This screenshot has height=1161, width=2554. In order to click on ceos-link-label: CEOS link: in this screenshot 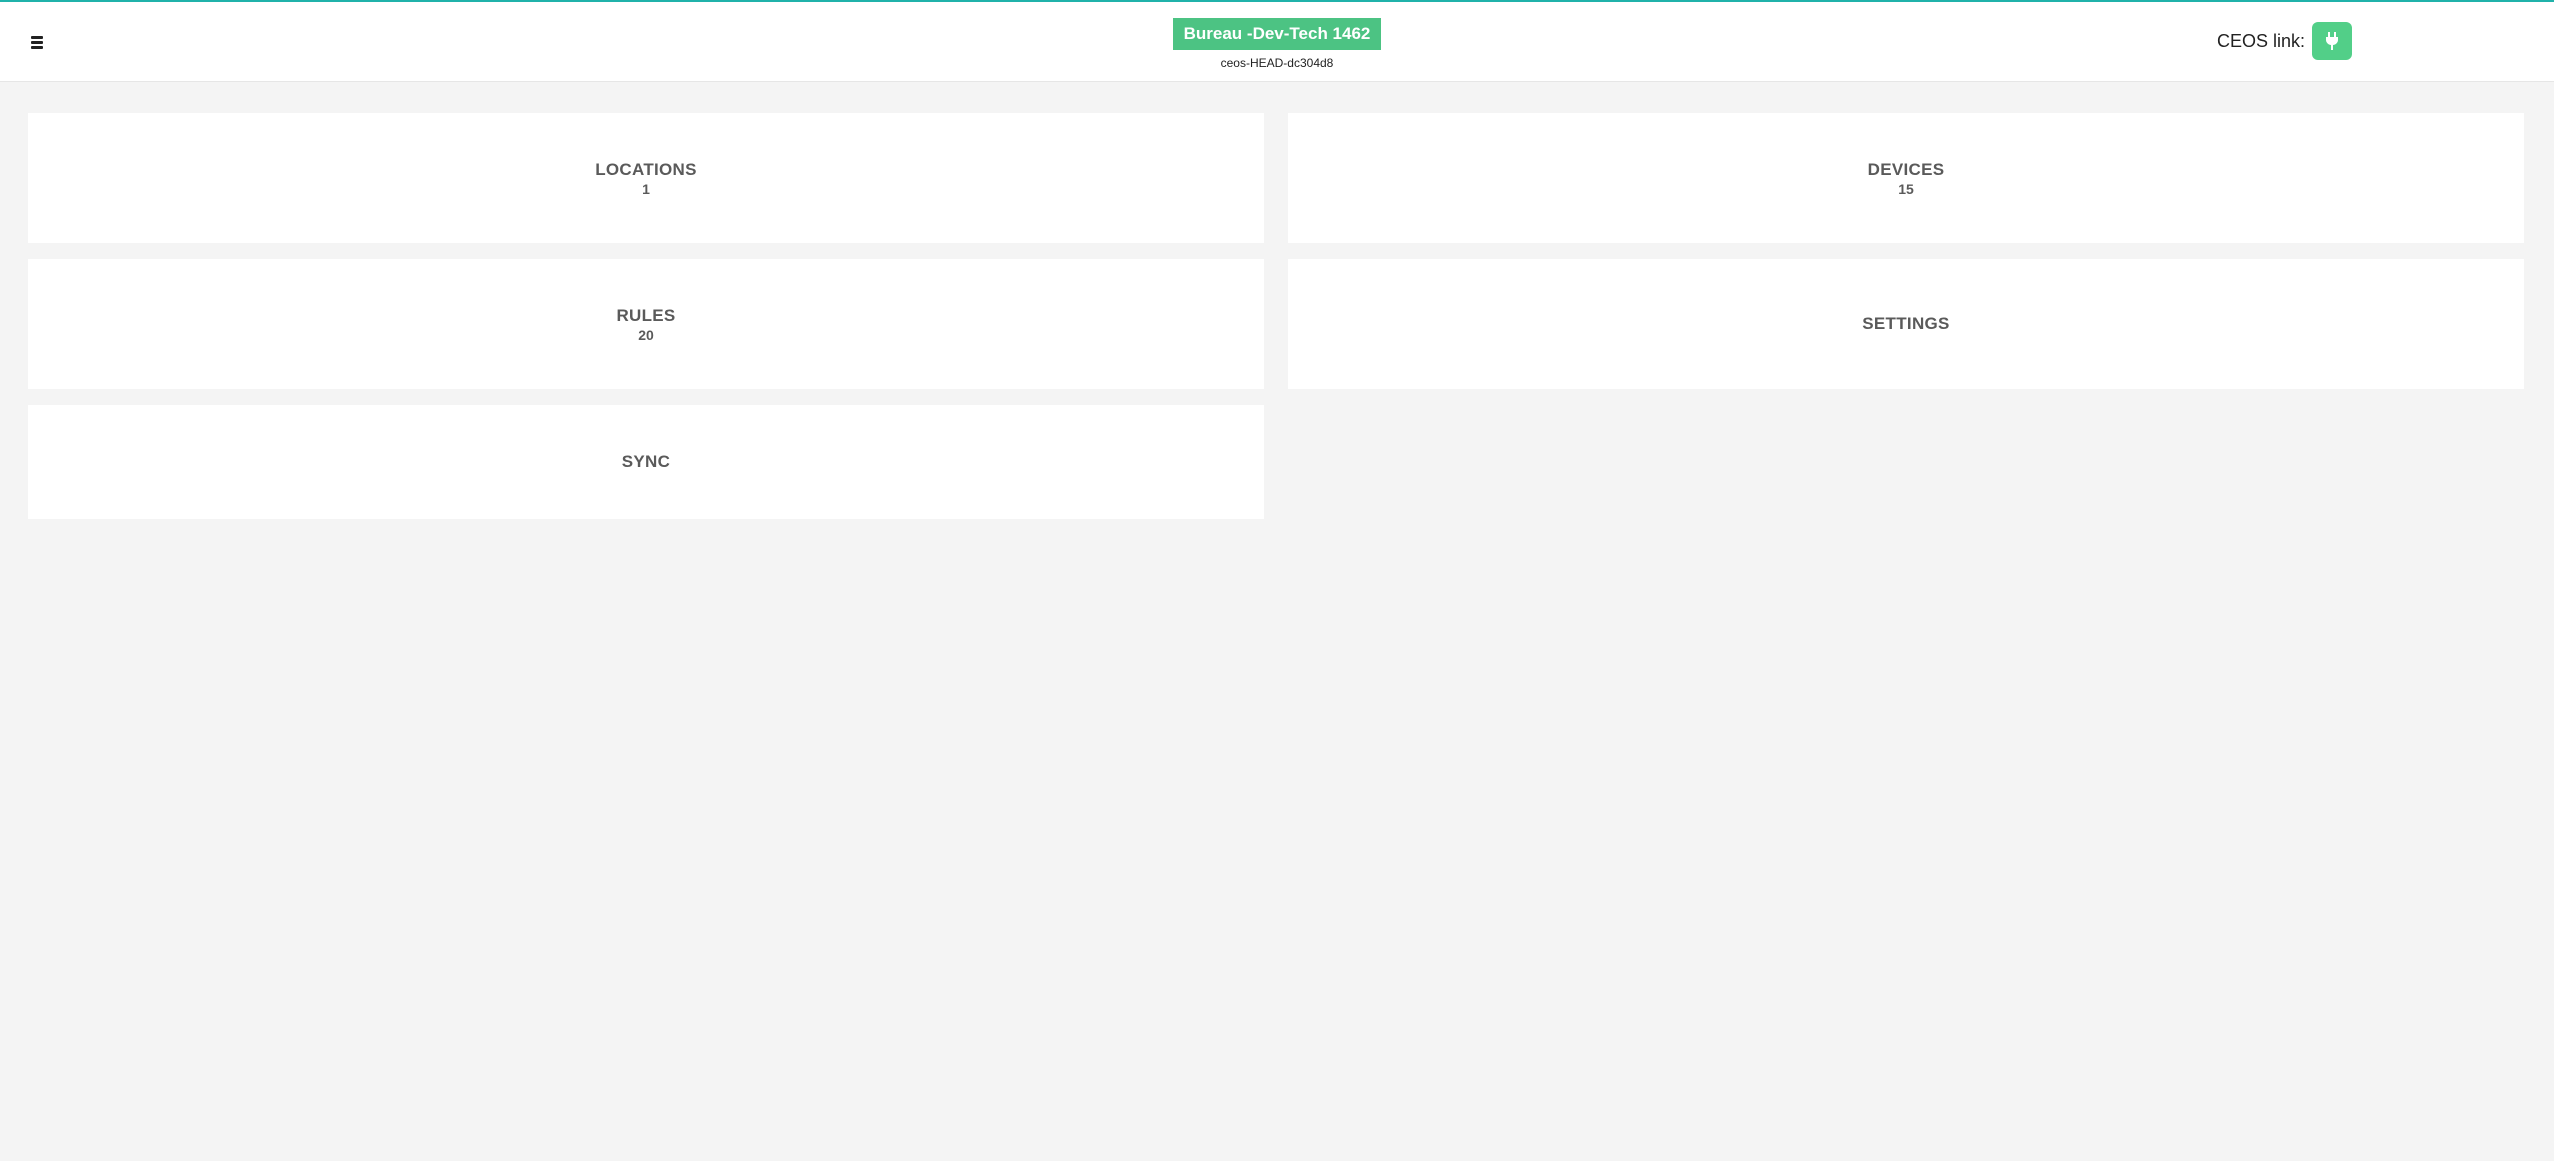, I will do `click(2260, 40)`.